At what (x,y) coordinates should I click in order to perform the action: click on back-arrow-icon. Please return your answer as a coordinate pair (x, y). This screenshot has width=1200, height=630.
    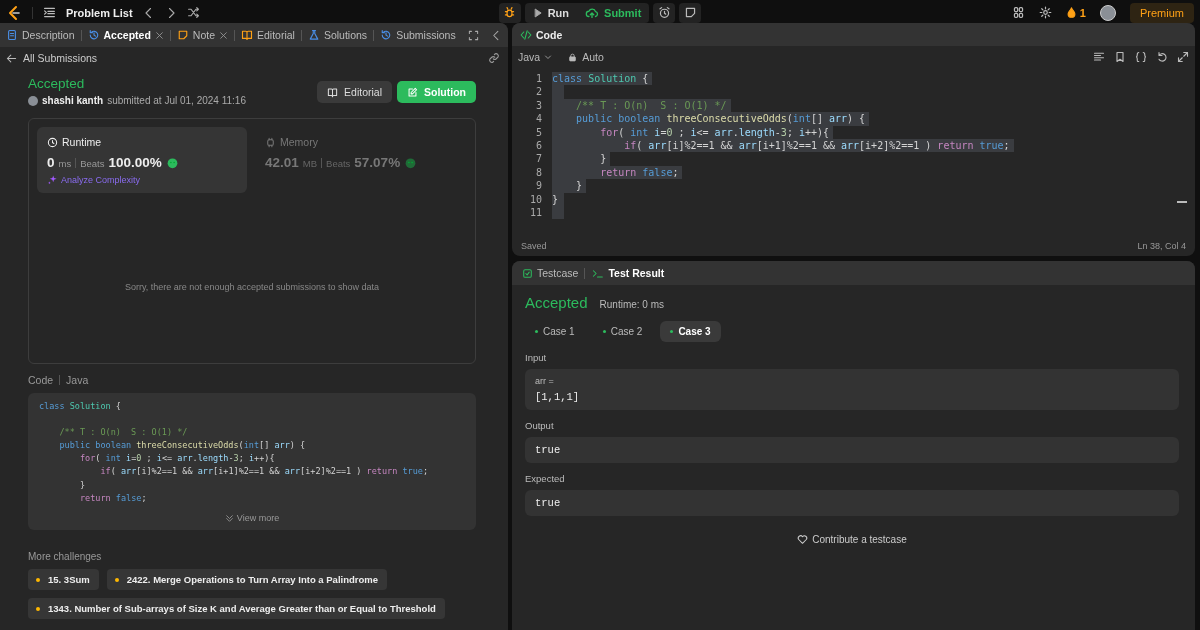
    Looking at the image, I should click on (11, 58).